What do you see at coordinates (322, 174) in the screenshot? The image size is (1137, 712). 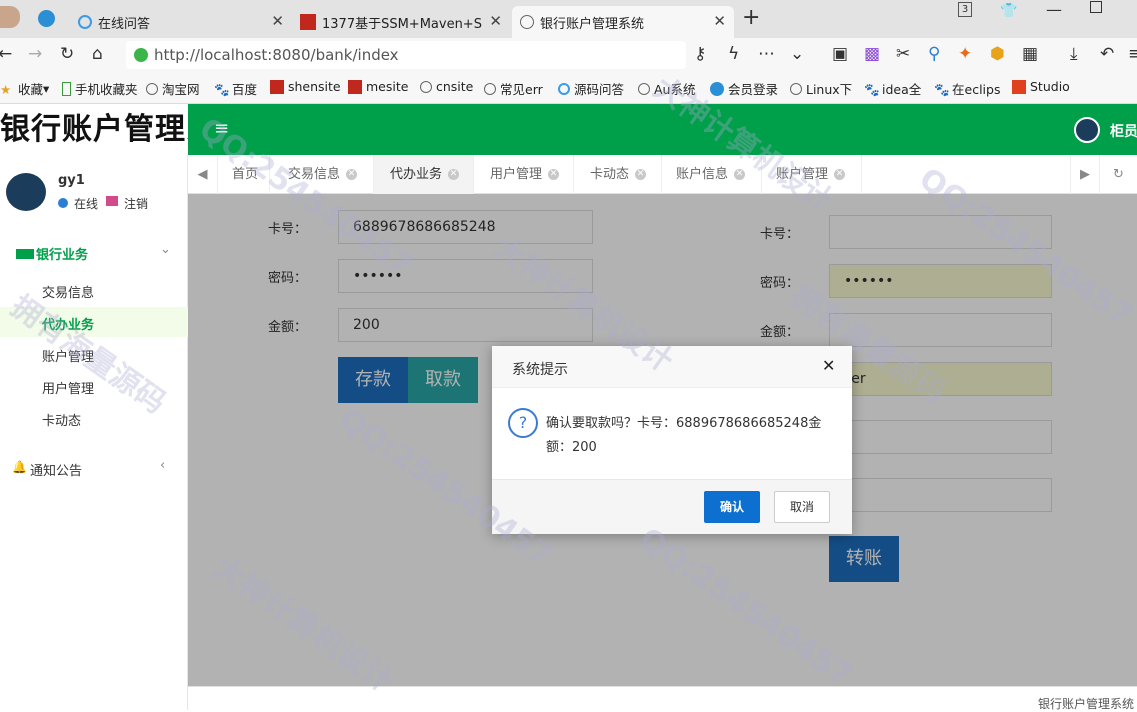 I see `tab-trade-info: 交易信息 ✕` at bounding box center [322, 174].